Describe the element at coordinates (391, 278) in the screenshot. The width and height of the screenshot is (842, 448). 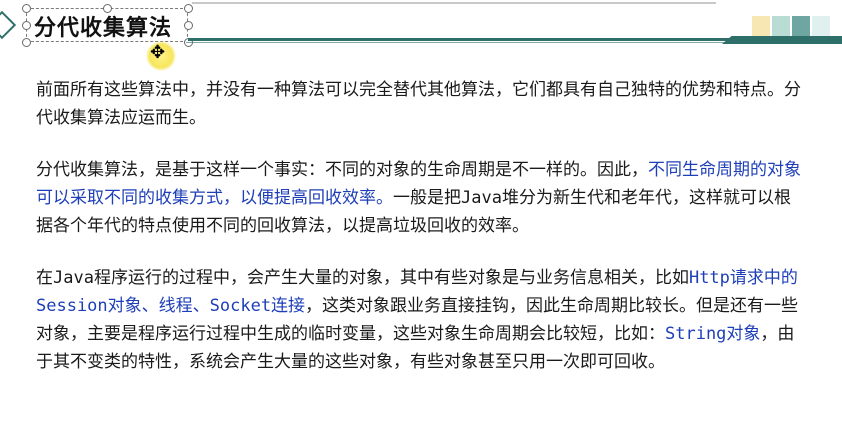
I see `paragraph-3-text-b: 程序运行的过程中，会产生大量的对象，其中有些对象是与业务信息相关，比如` at that location.